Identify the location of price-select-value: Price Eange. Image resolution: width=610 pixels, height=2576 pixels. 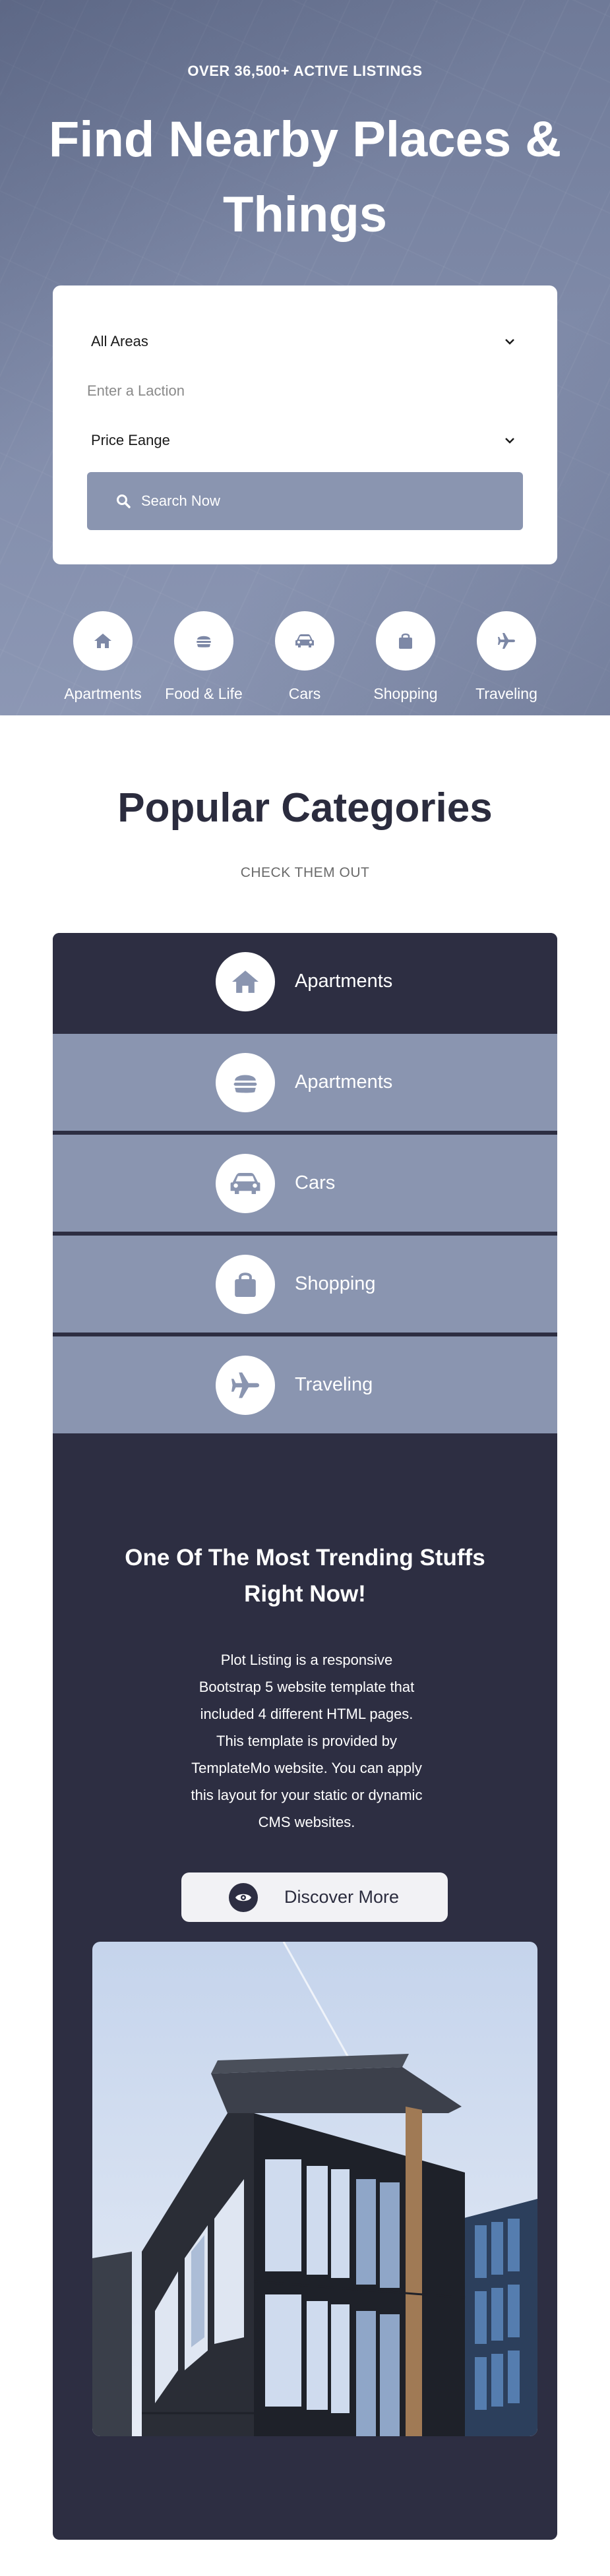
(130, 440).